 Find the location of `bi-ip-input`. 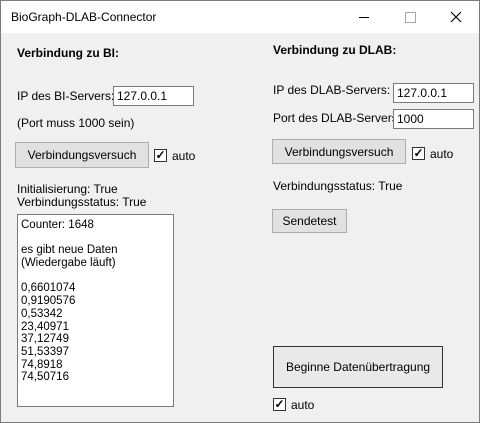

bi-ip-input is located at coordinates (153, 96).